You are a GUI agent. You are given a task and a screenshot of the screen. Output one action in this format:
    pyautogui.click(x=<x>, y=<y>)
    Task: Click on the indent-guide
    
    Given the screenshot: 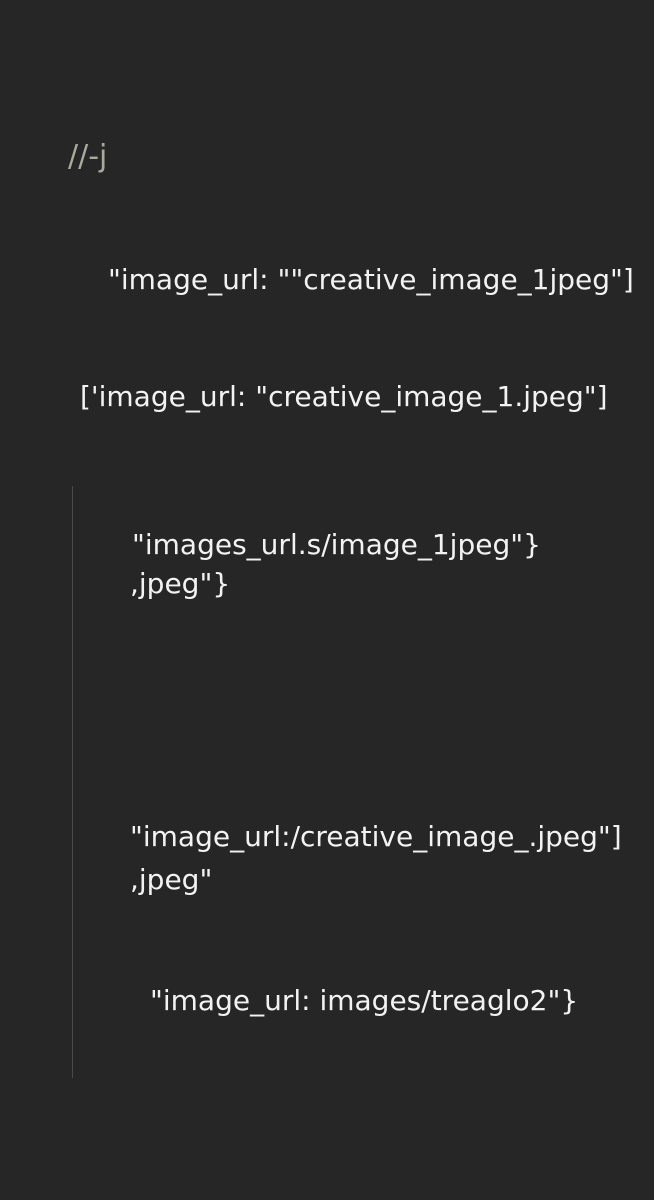 What is the action you would take?
    pyautogui.click(x=72, y=782)
    